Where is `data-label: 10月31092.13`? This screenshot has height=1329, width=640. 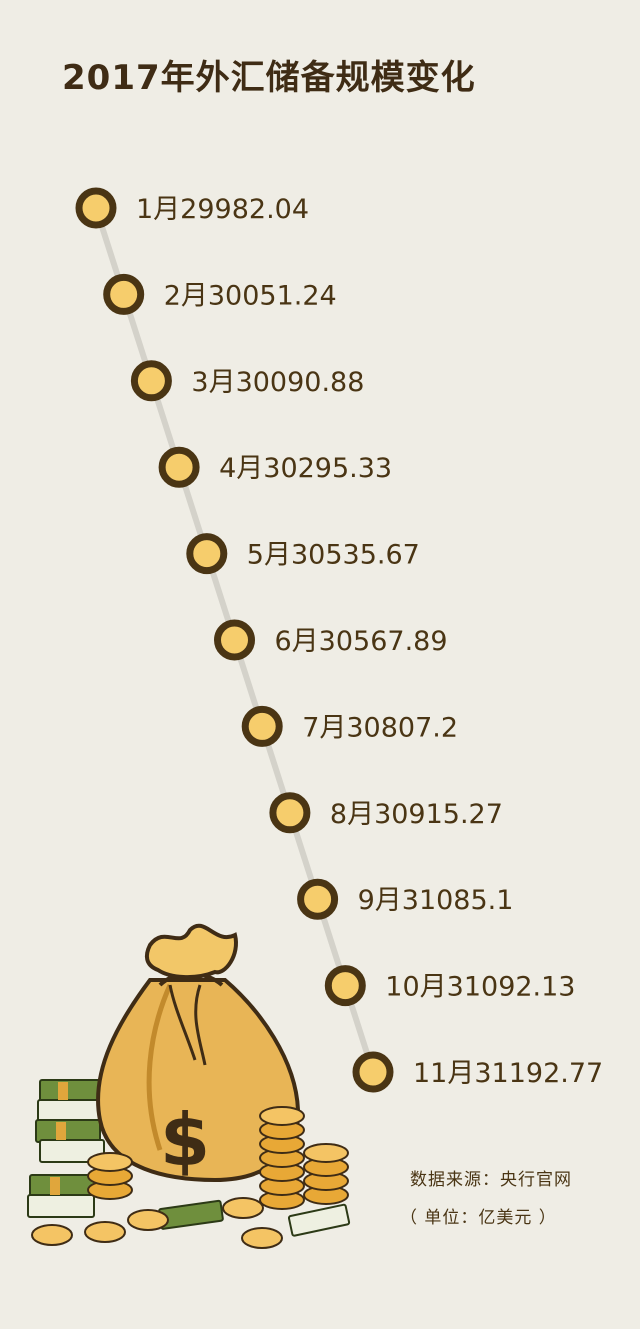
data-label: 10月31092.13 is located at coordinates (480, 987).